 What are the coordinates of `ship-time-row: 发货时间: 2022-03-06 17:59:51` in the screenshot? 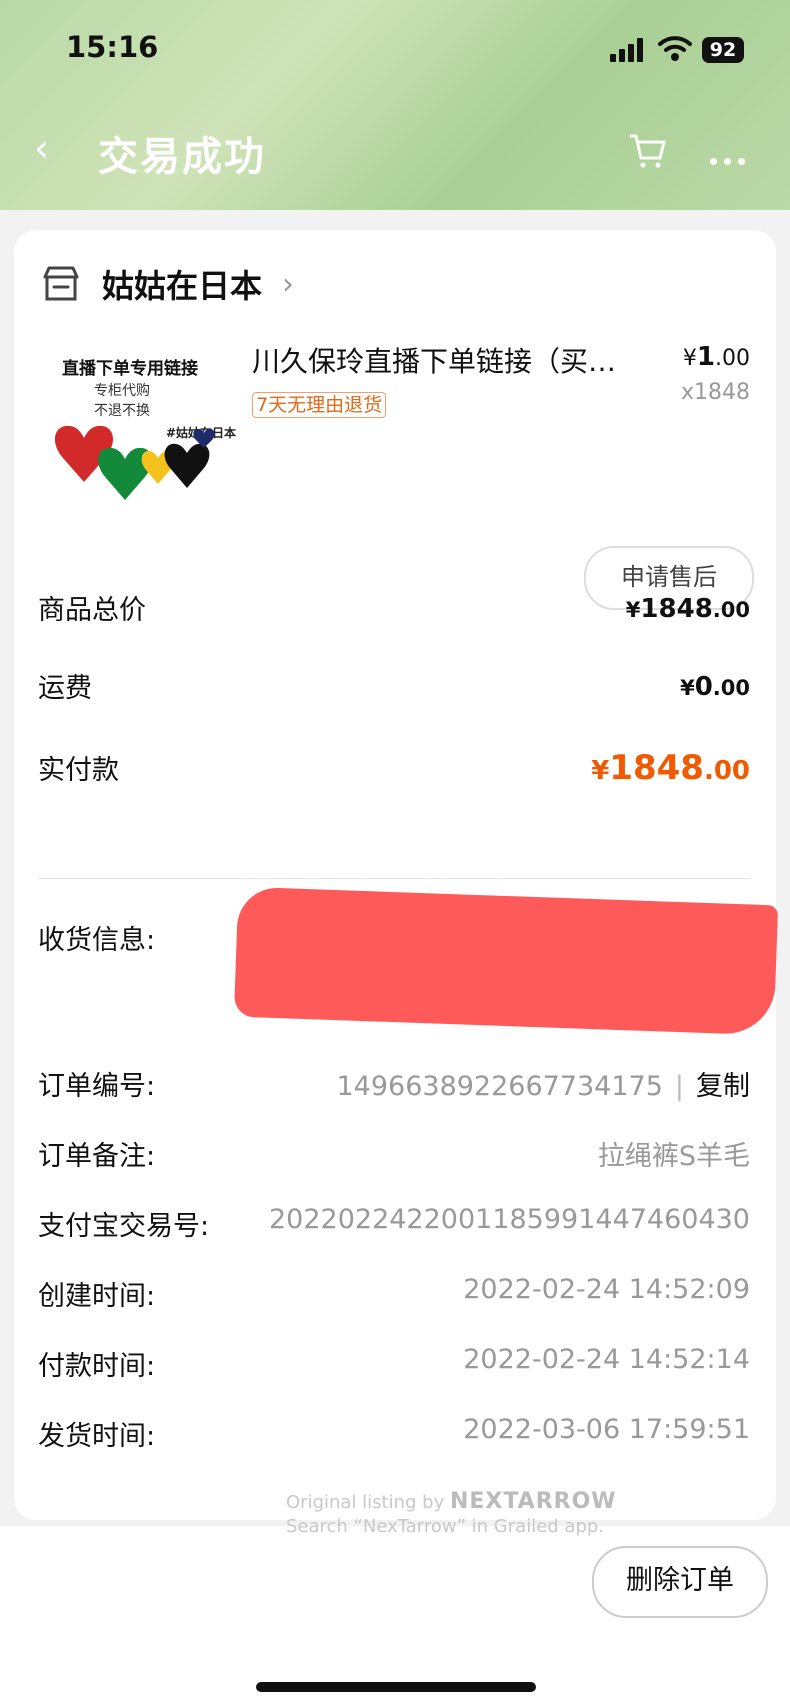 It's located at (394, 1436).